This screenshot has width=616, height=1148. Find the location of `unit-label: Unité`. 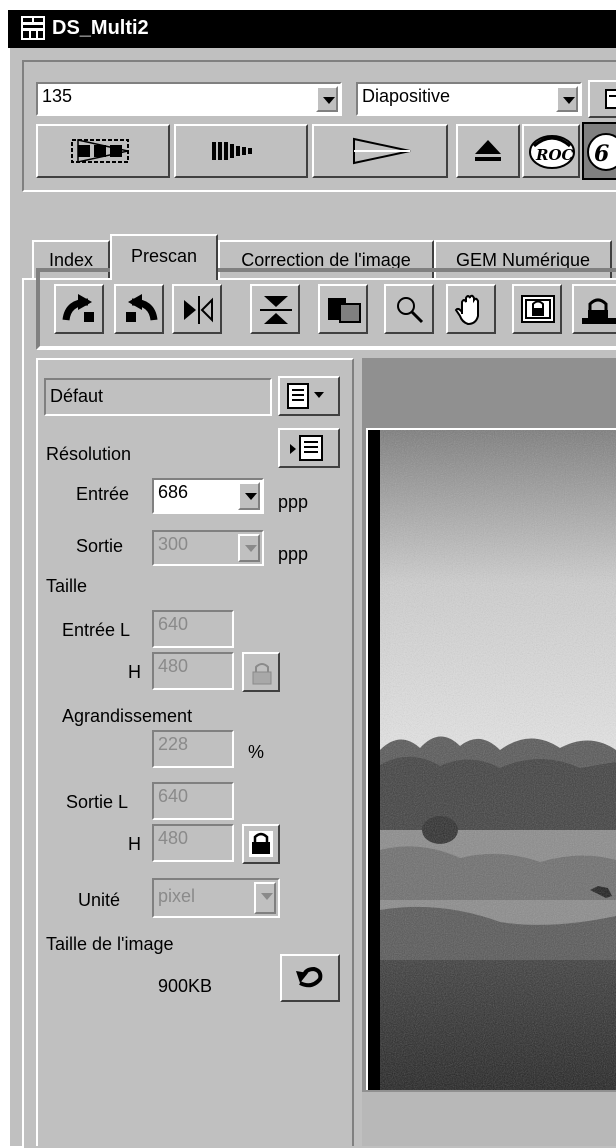

unit-label: Unité is located at coordinates (99, 900).